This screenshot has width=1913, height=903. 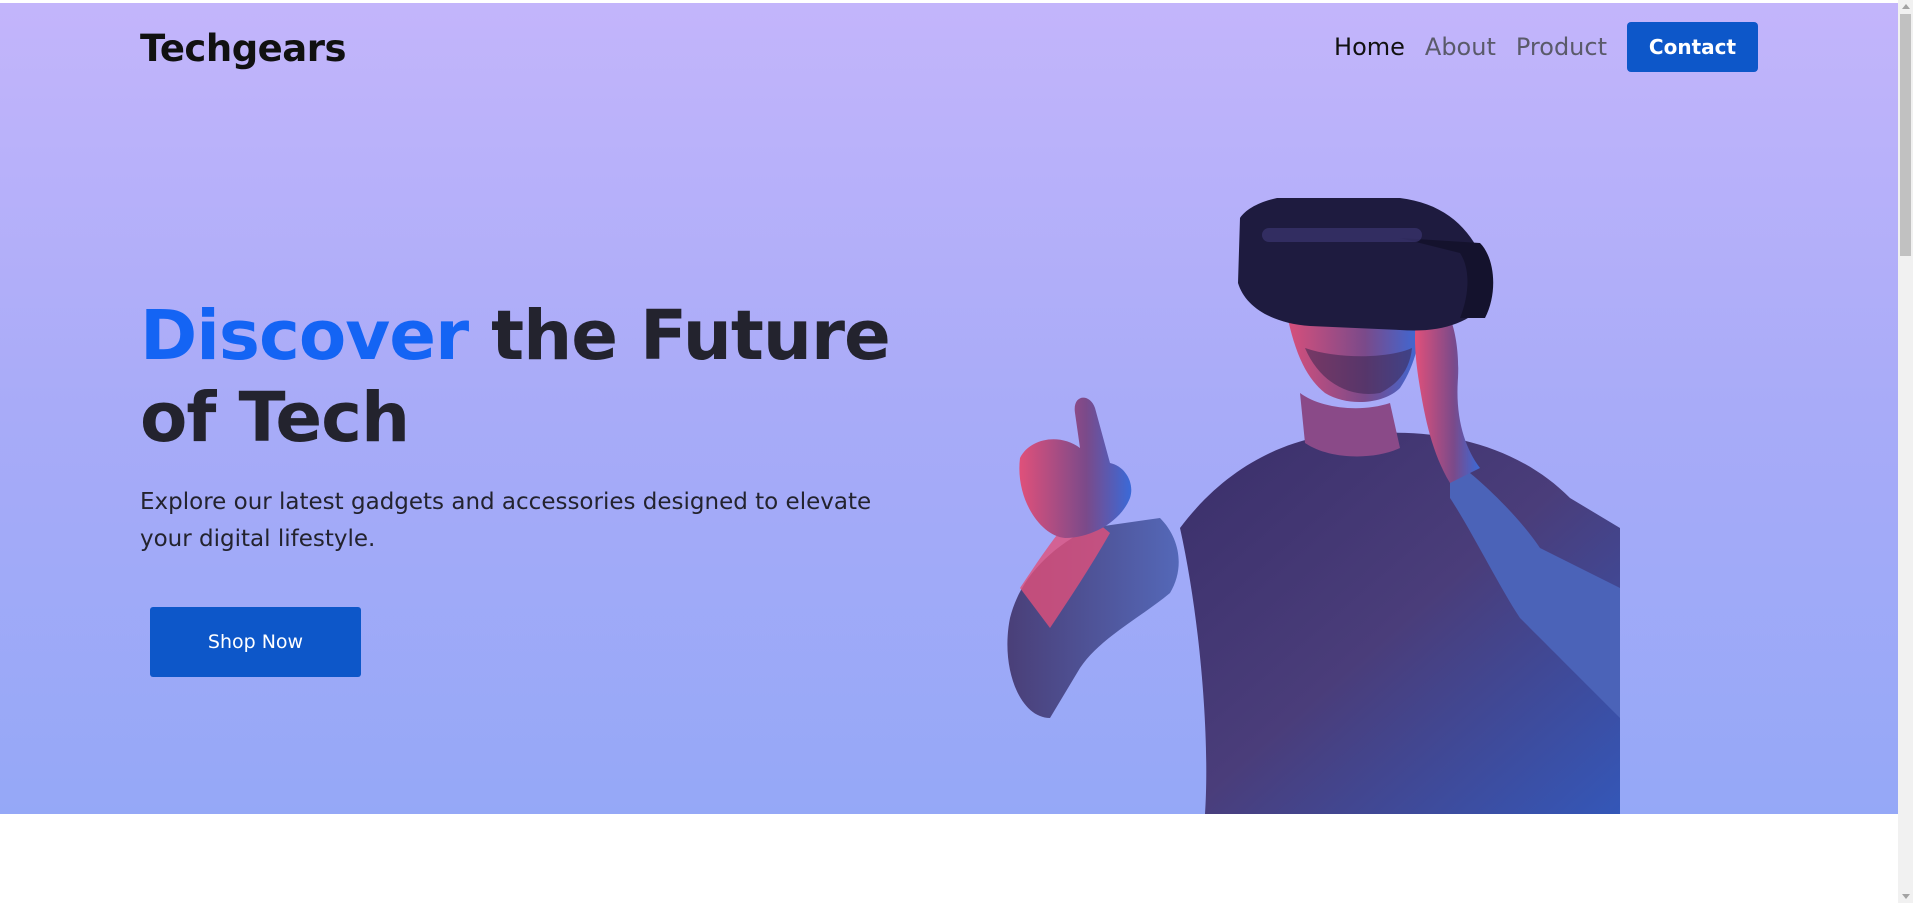 I want to click on scroll-down-arrow-icon, so click(x=1906, y=896).